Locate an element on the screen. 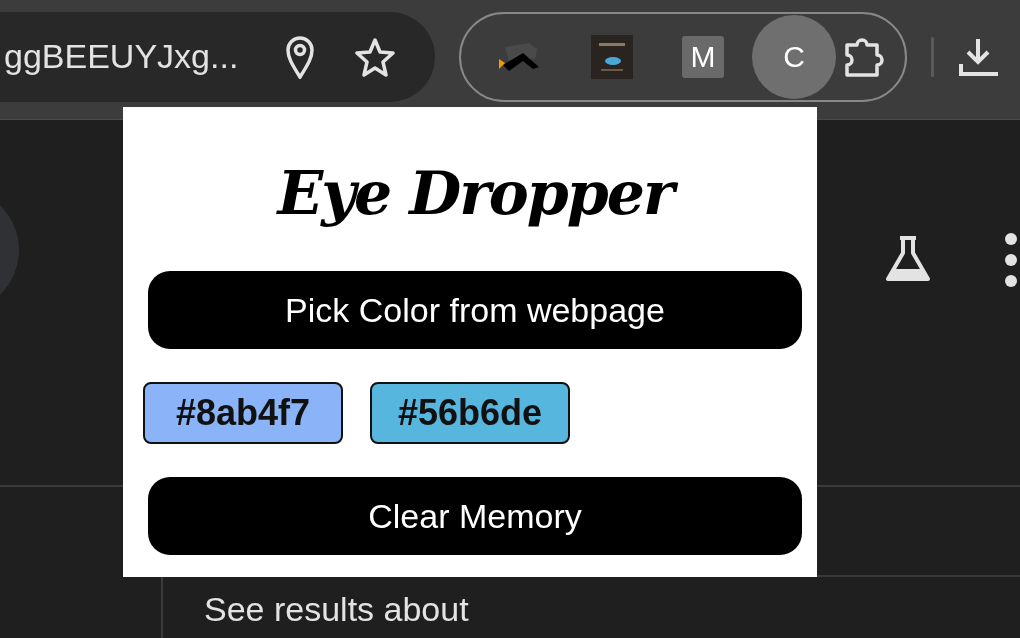  star-icon is located at coordinates (375, 56).